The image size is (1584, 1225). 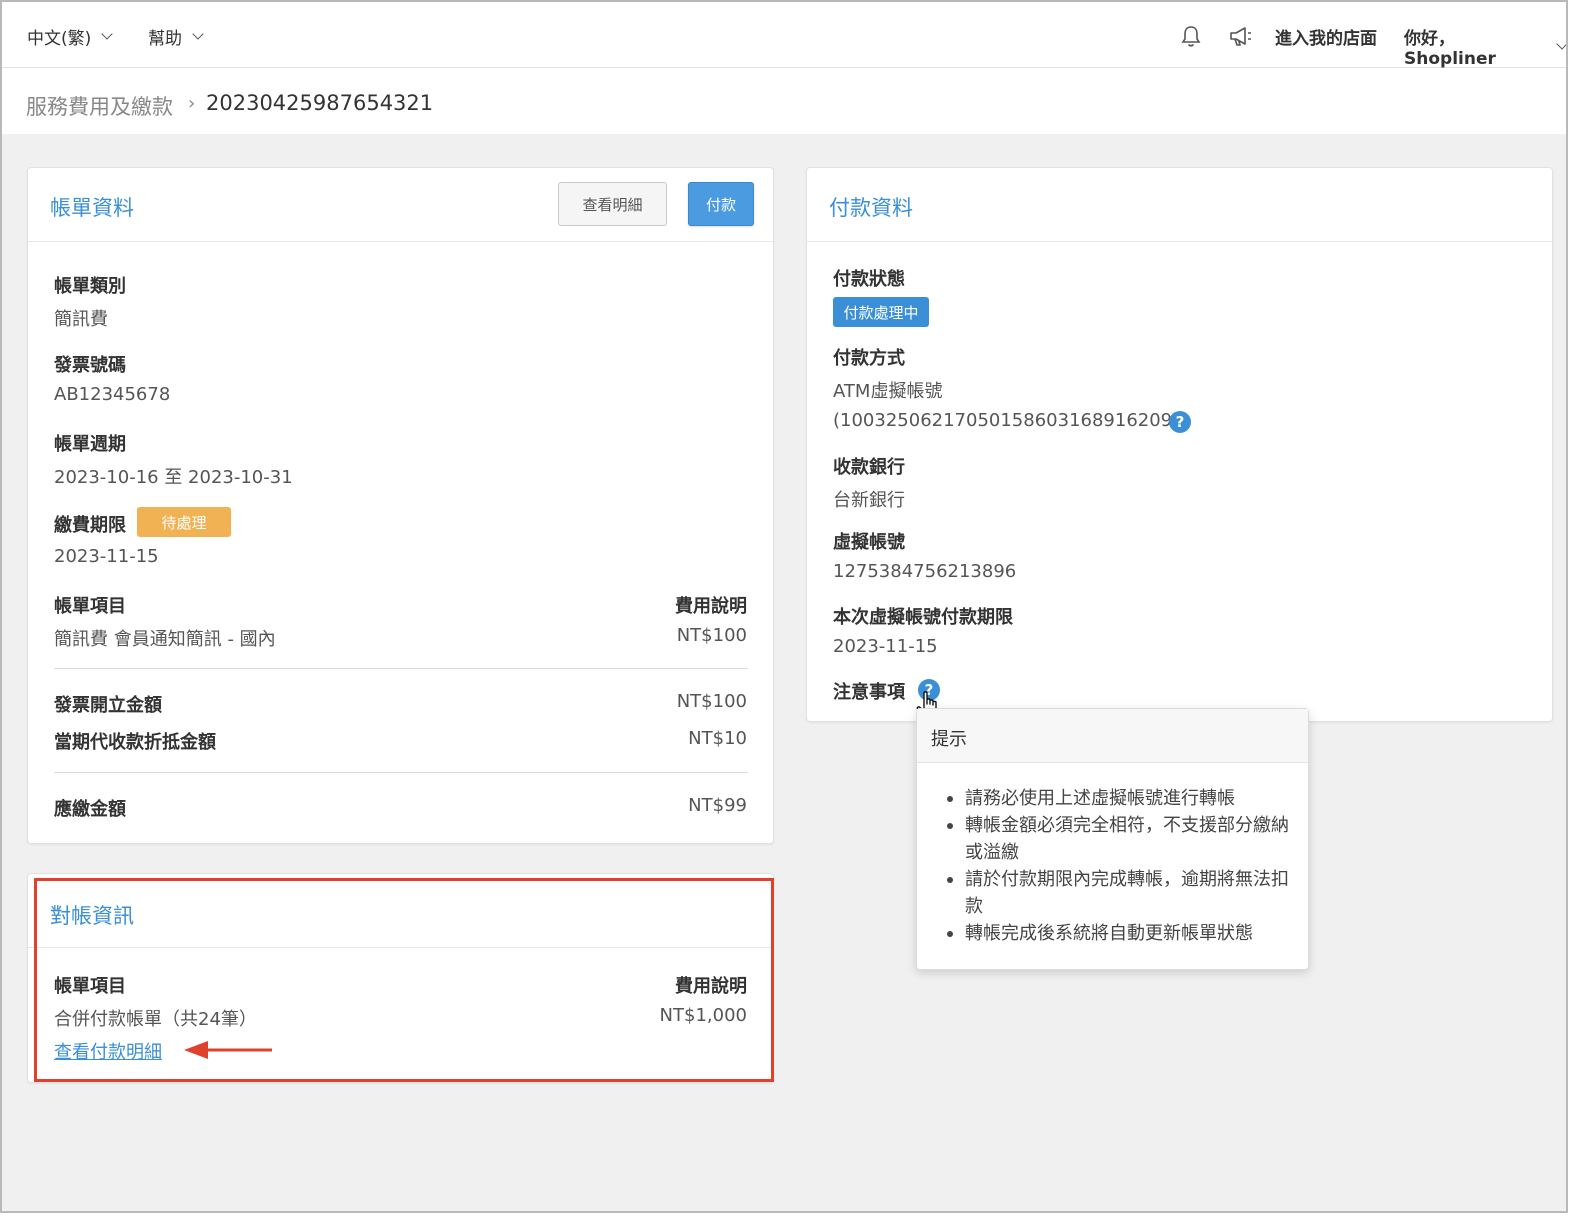 I want to click on language-dropdown: 中文(繁), so click(x=70, y=36).